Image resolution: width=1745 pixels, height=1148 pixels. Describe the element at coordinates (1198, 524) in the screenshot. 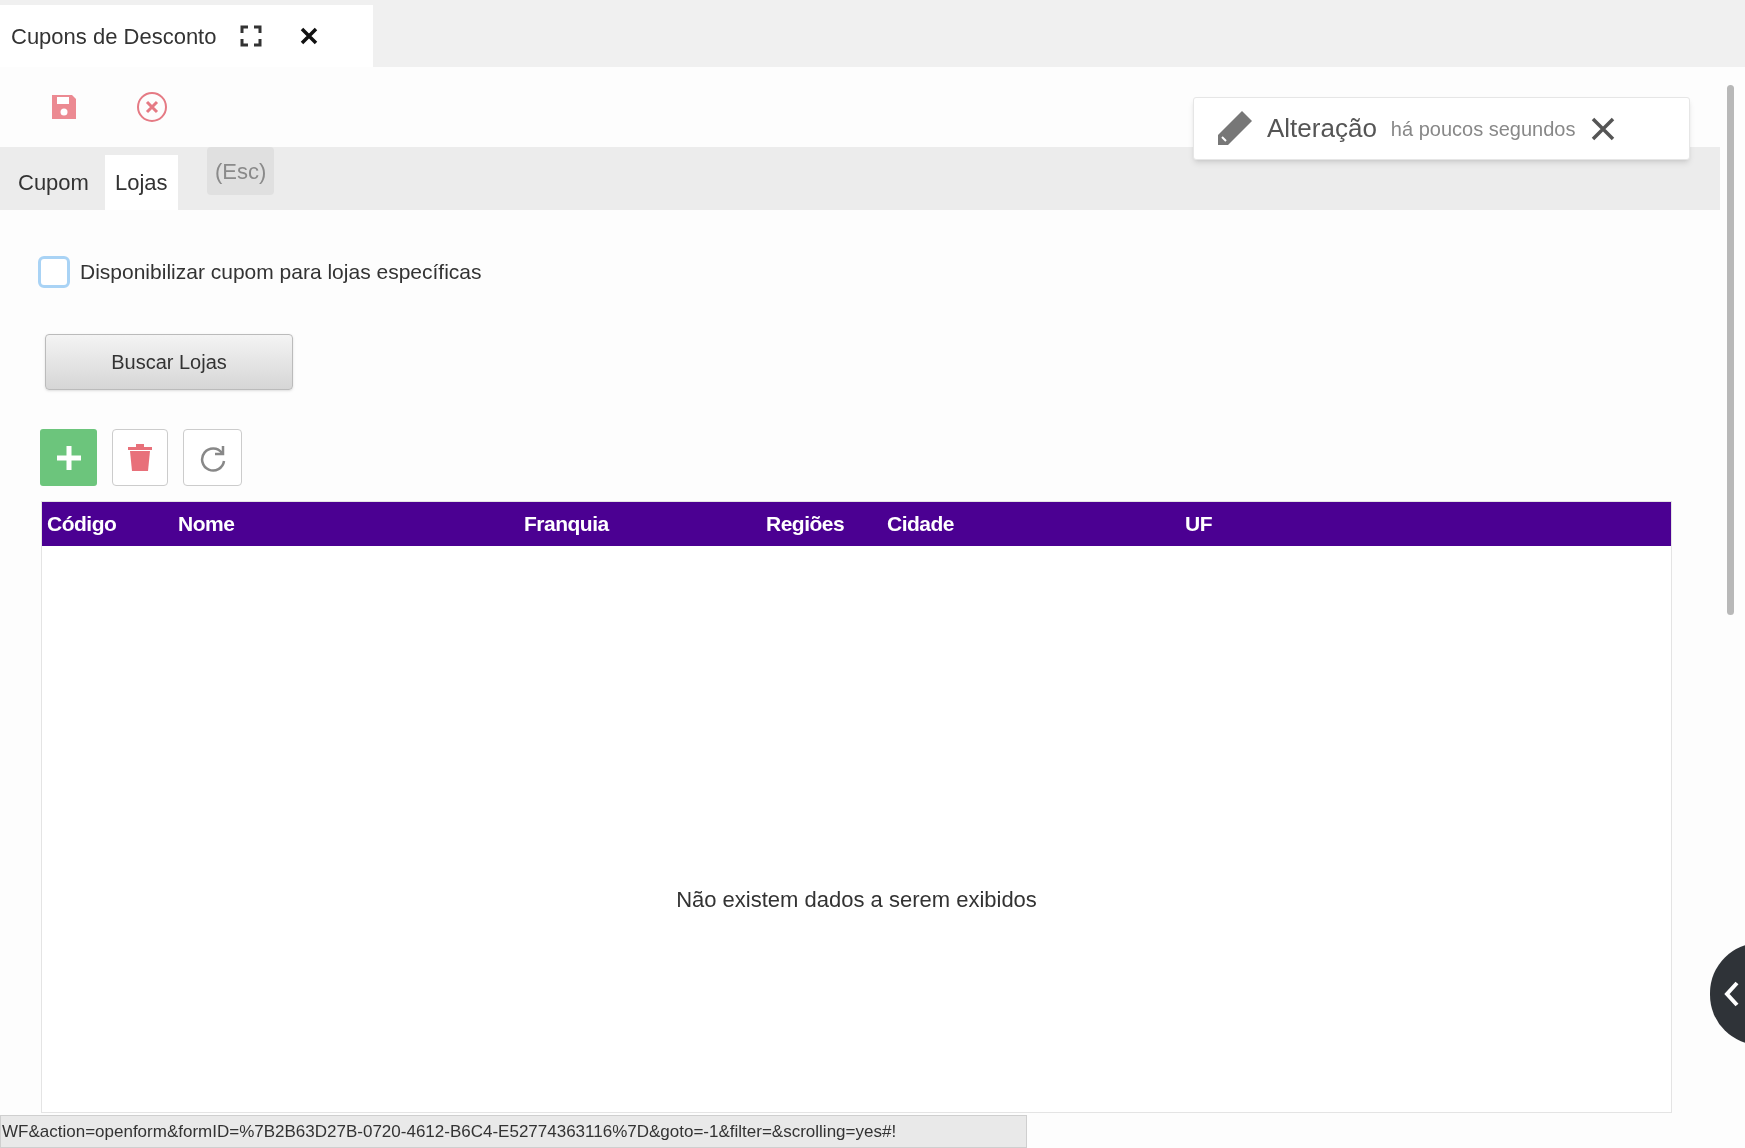

I see `column-header: UF` at that location.